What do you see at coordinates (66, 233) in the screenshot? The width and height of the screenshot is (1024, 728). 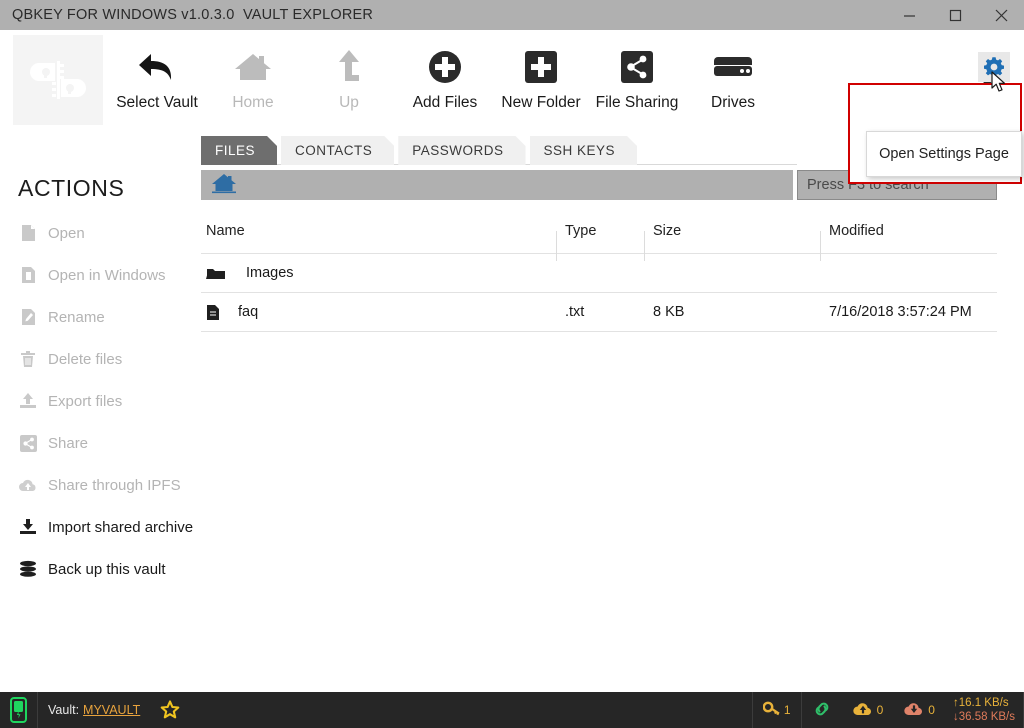 I see `sidebar-item-label: Open` at bounding box center [66, 233].